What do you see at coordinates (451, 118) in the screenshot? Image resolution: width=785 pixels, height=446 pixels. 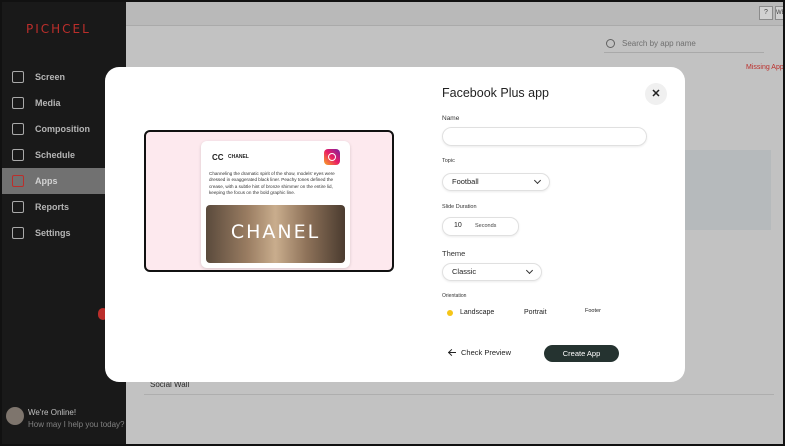 I see `name-label: Name` at bounding box center [451, 118].